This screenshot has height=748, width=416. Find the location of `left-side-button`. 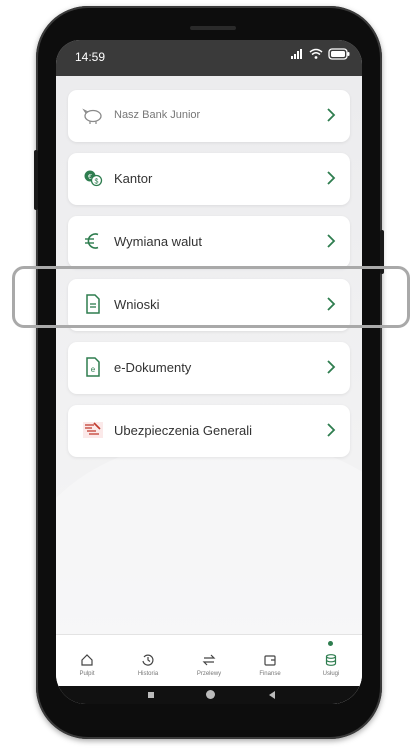

left-side-button is located at coordinates (36, 180).